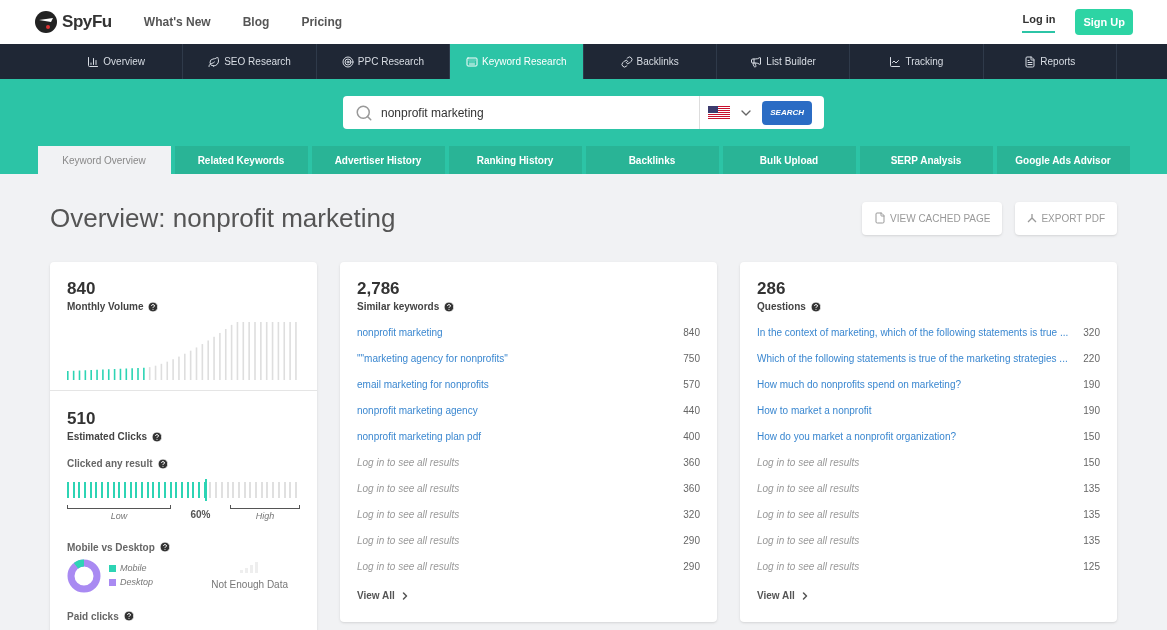 This screenshot has width=1167, height=630. I want to click on count-text: 840, so click(691, 332).